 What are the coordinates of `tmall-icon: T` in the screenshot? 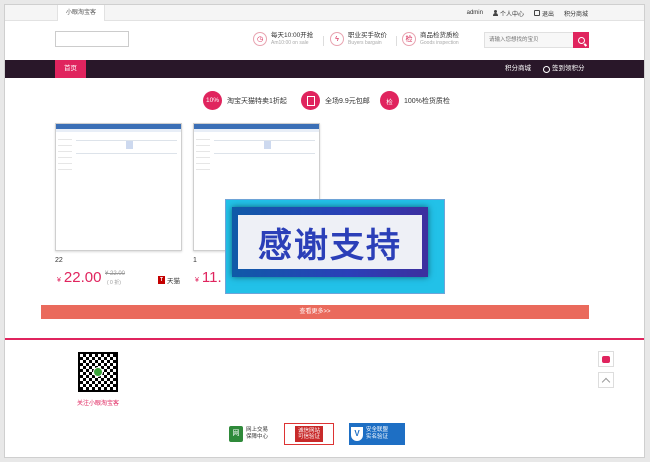 It's located at (161, 280).